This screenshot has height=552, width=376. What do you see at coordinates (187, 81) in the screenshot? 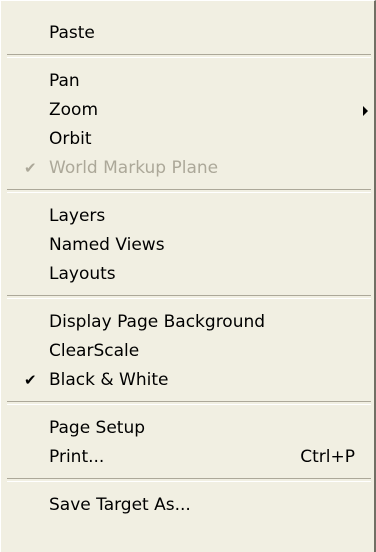
I see `menu-item-pan: Pan` at bounding box center [187, 81].